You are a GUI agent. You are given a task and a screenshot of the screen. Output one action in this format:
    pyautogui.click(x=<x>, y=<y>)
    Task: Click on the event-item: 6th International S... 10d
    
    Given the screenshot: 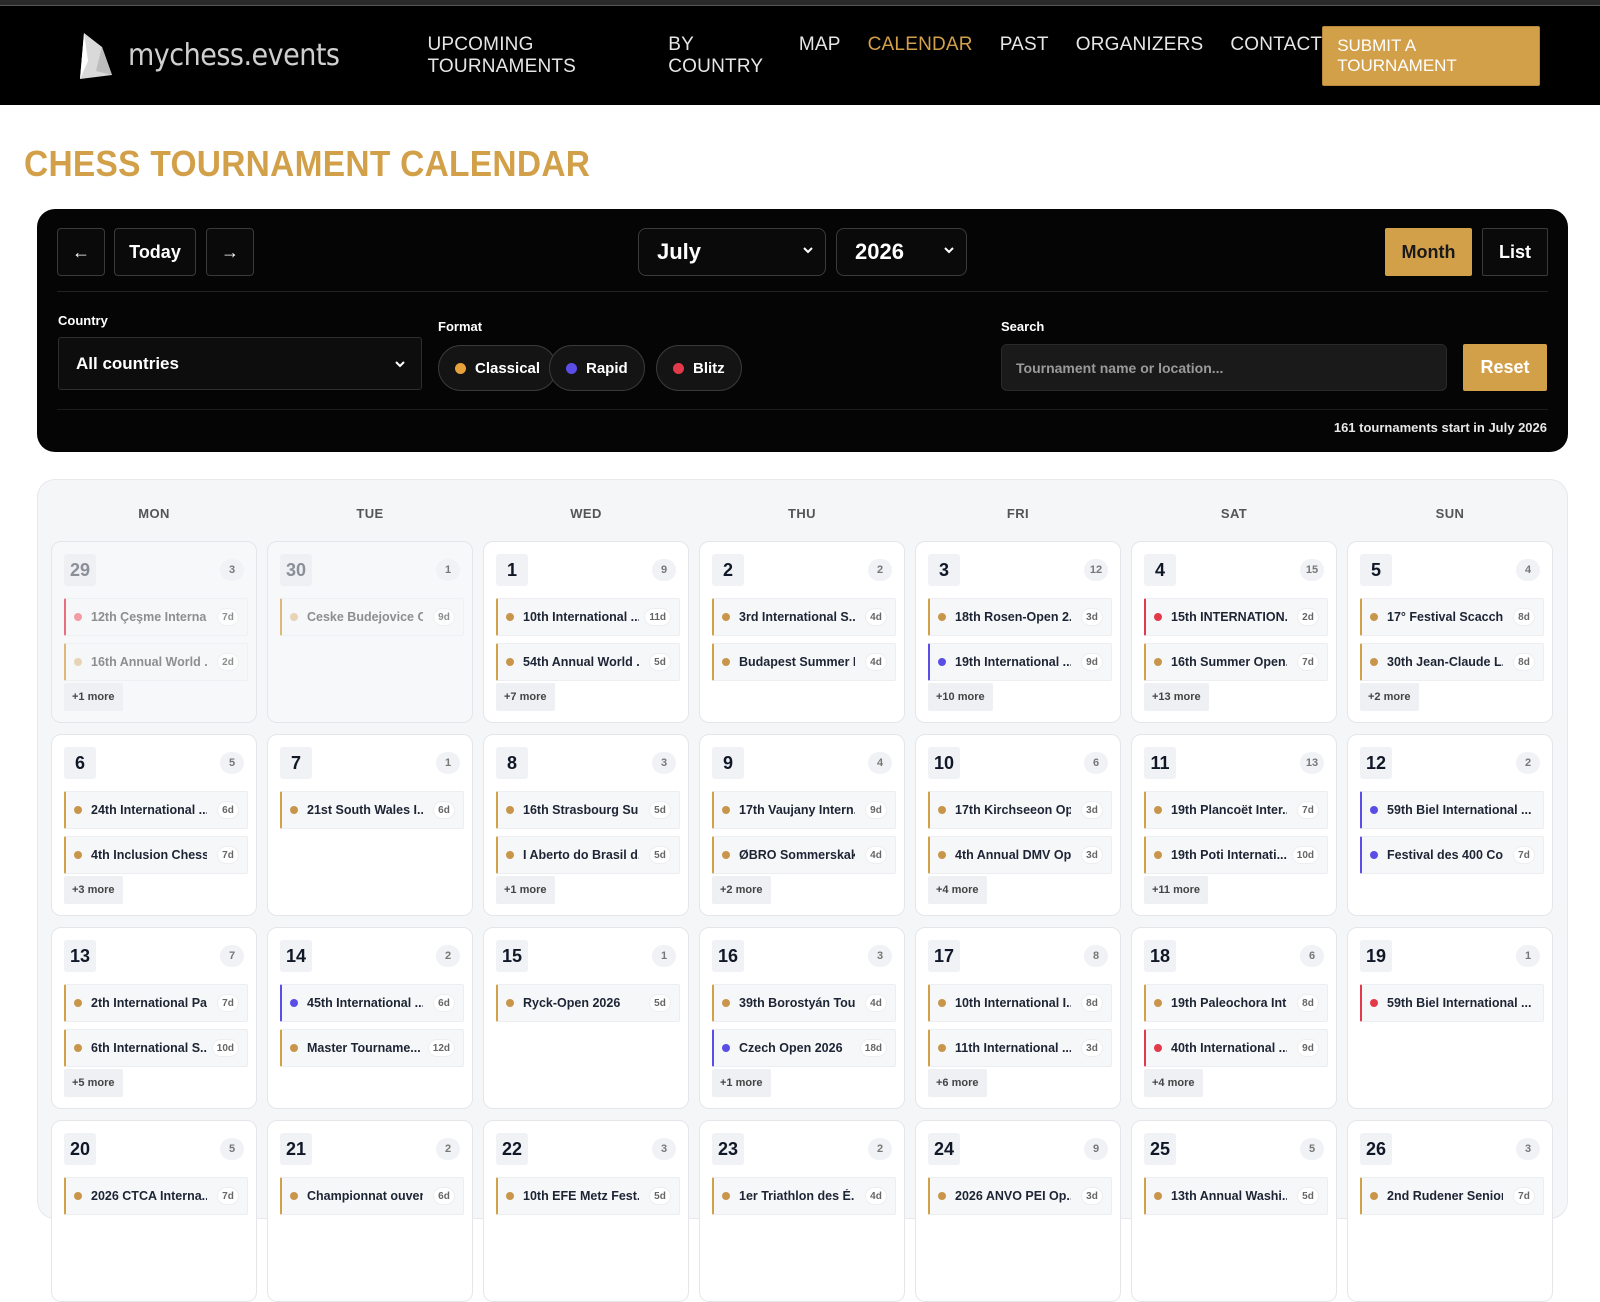 What is the action you would take?
    pyautogui.click(x=156, y=1048)
    